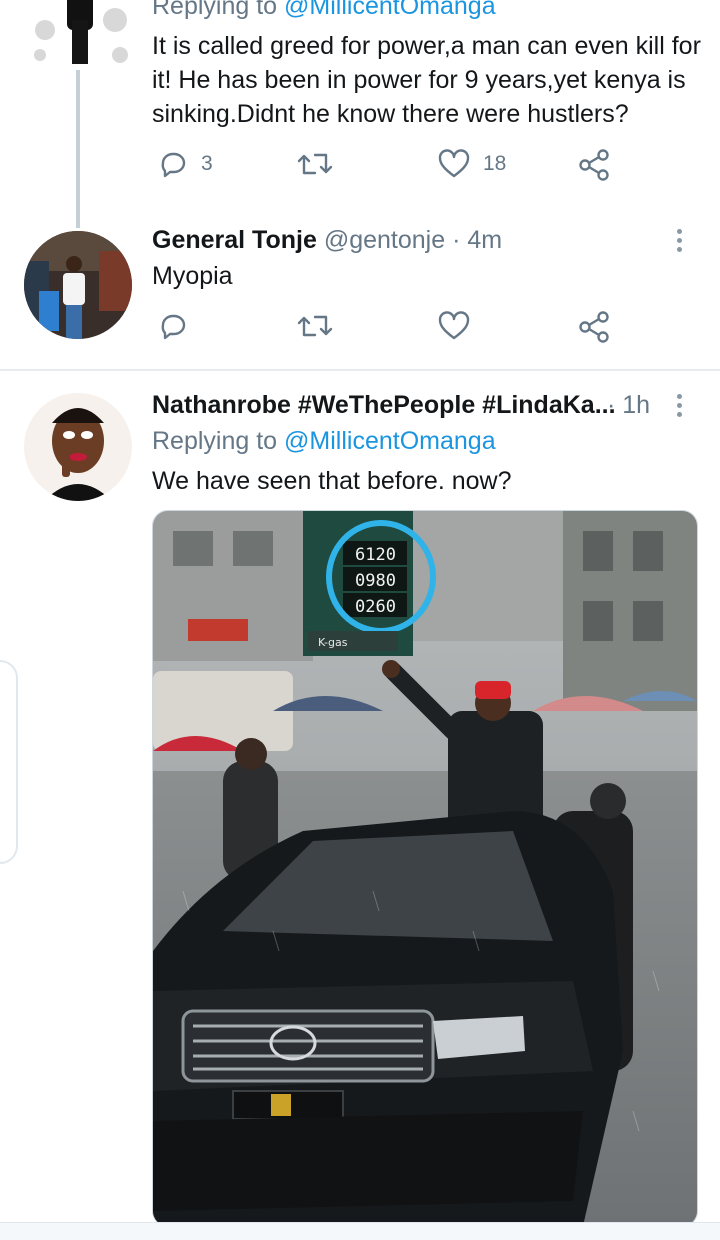  What do you see at coordinates (375, 555) in the screenshot?
I see `fuel-price: 6120` at bounding box center [375, 555].